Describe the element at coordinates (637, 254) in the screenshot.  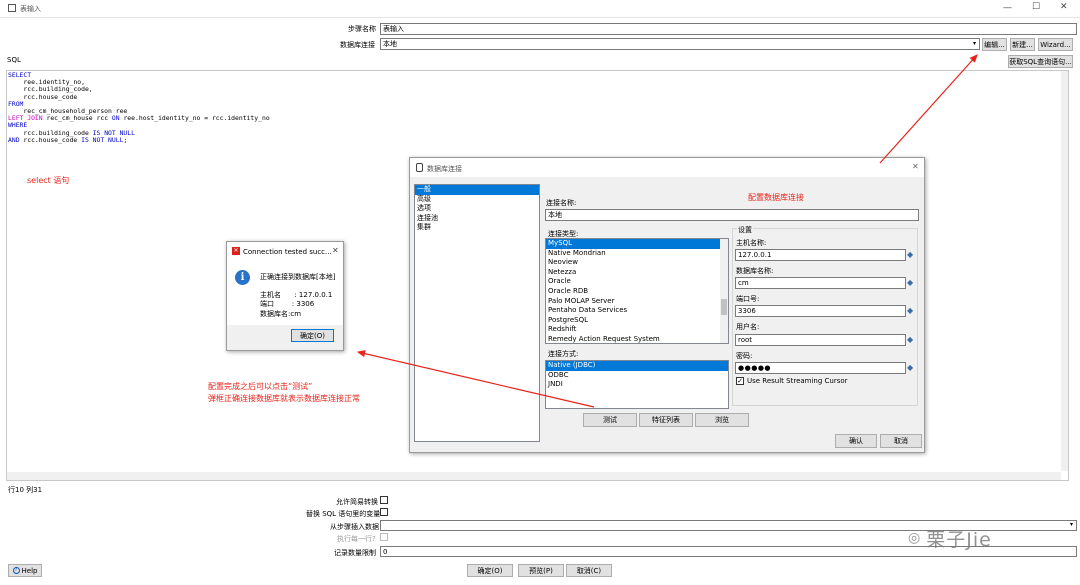
I see `conn-type-item: Native Mondrian` at that location.